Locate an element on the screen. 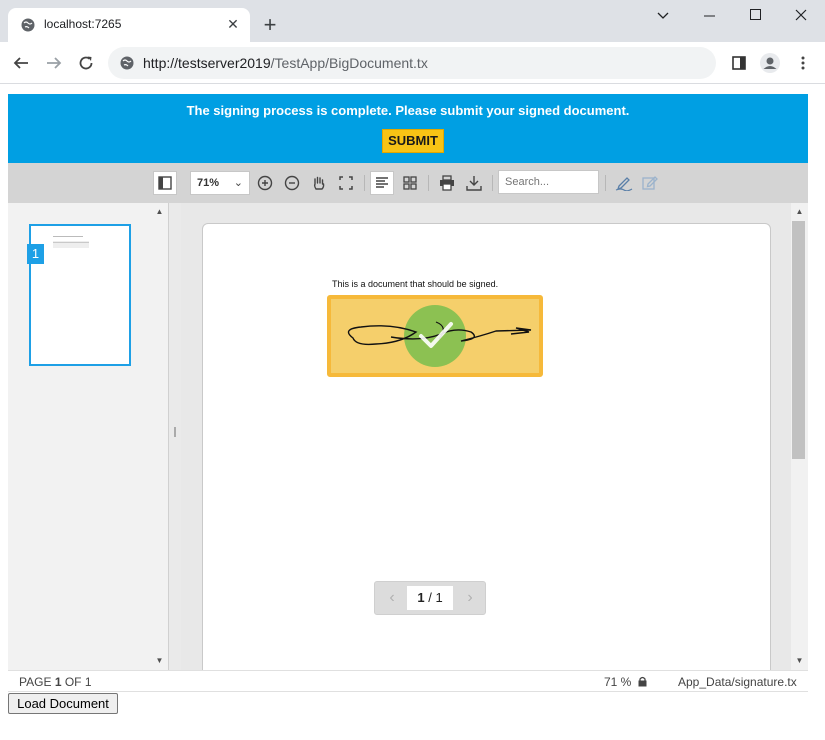  tab-search-button is located at coordinates (663, 16).